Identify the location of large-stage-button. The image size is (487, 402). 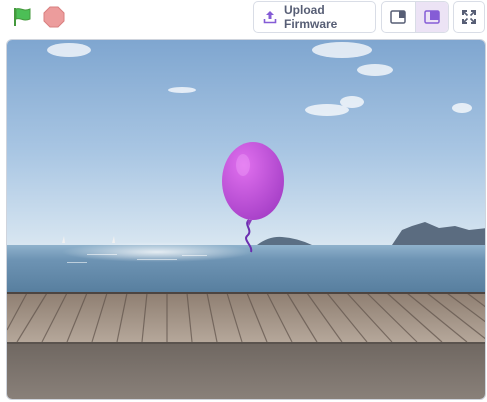
(431, 17).